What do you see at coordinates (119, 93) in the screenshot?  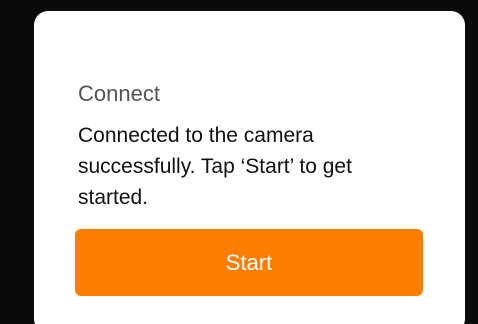 I see `dialog-title: Connect` at bounding box center [119, 93].